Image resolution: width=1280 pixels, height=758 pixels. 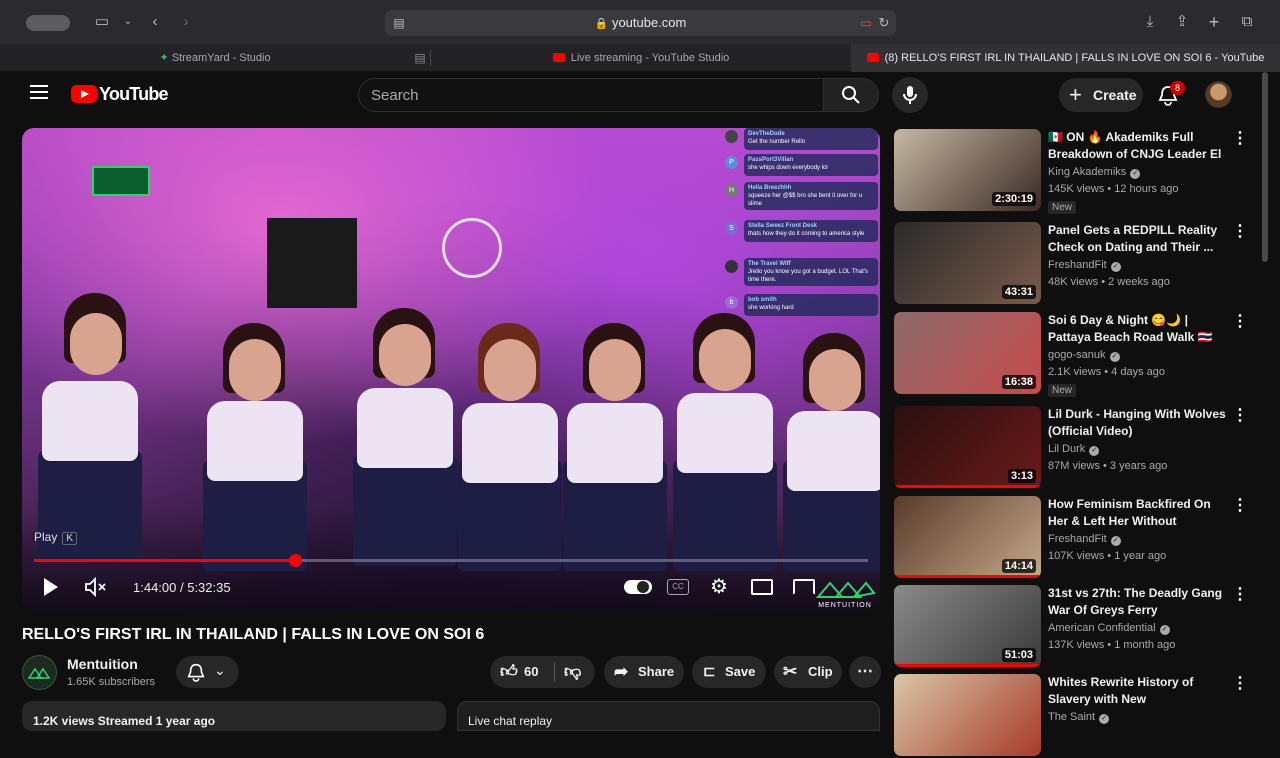 What do you see at coordinates (638, 587) in the screenshot?
I see `autoplay-toggle` at bounding box center [638, 587].